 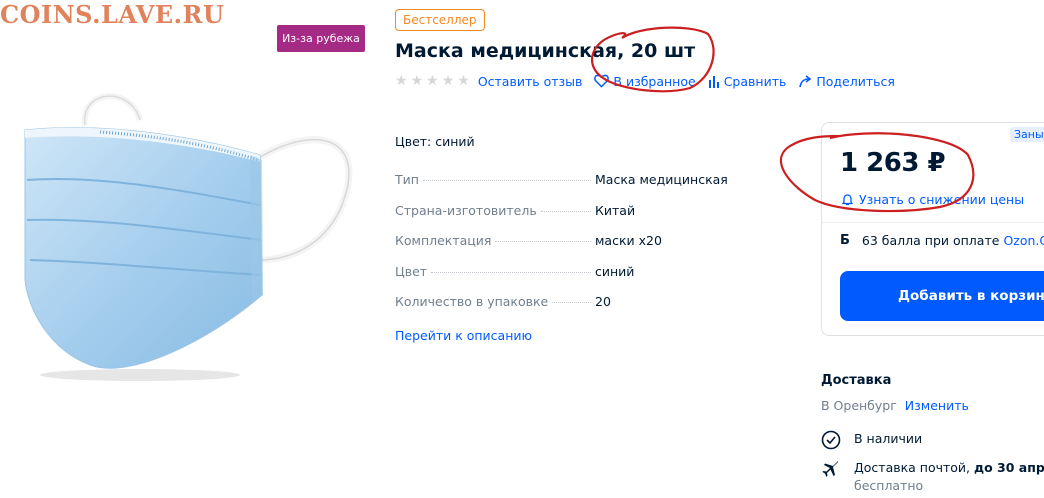 I want to click on spec-value: Маска медицинская, so click(x=661, y=179).